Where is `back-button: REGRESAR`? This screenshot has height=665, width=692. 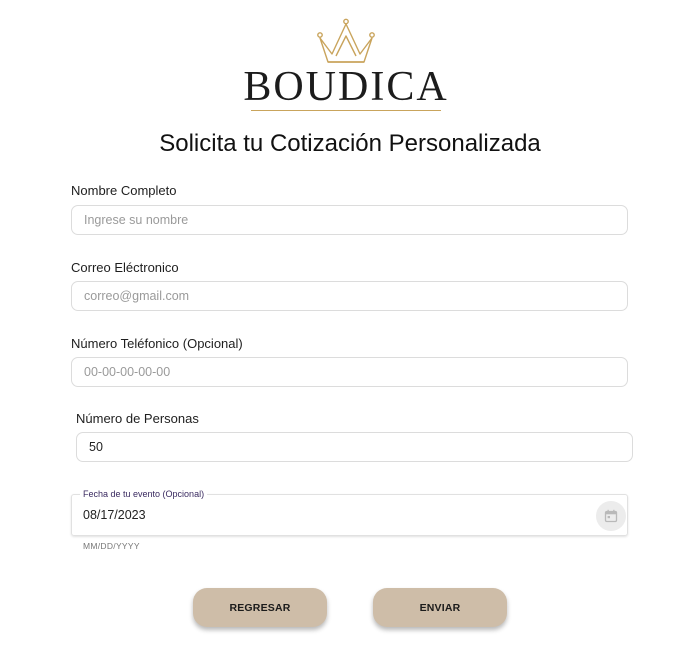 back-button: REGRESAR is located at coordinates (260, 607).